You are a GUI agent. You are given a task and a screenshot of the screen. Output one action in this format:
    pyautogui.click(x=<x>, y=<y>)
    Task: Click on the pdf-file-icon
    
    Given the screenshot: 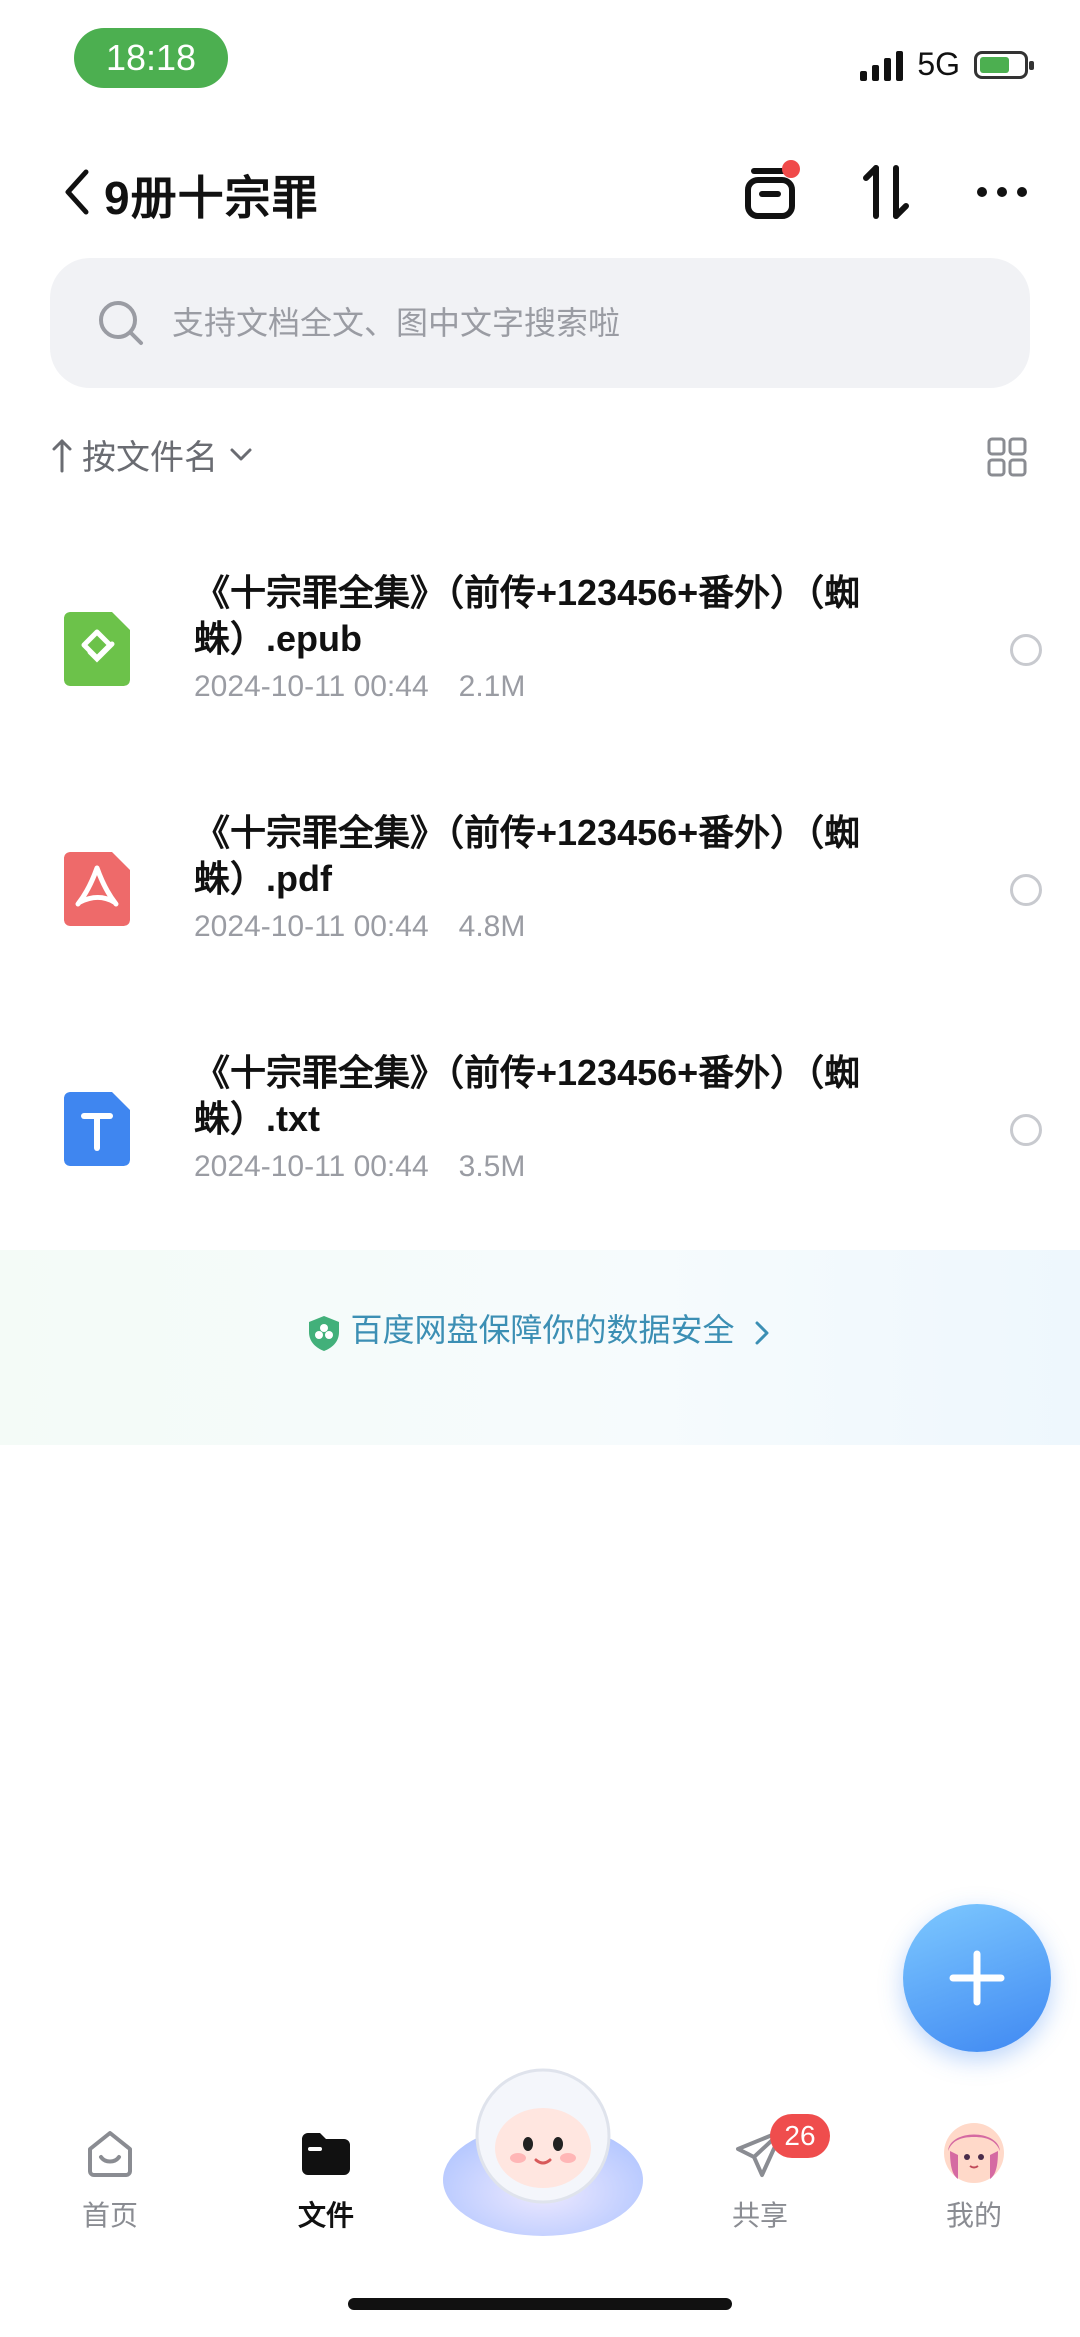 What is the action you would take?
    pyautogui.click(x=97, y=889)
    